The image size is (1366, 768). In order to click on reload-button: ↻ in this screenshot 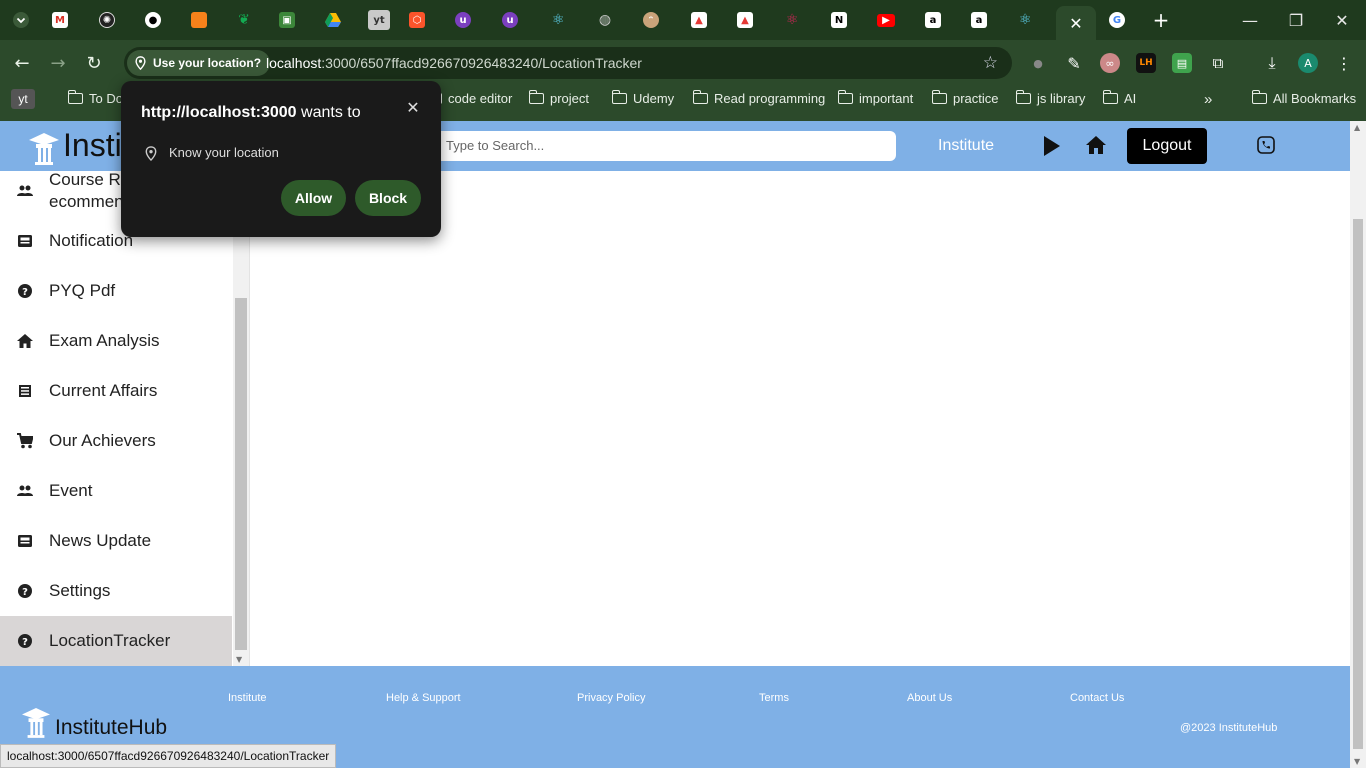, I will do `click(94, 63)`.